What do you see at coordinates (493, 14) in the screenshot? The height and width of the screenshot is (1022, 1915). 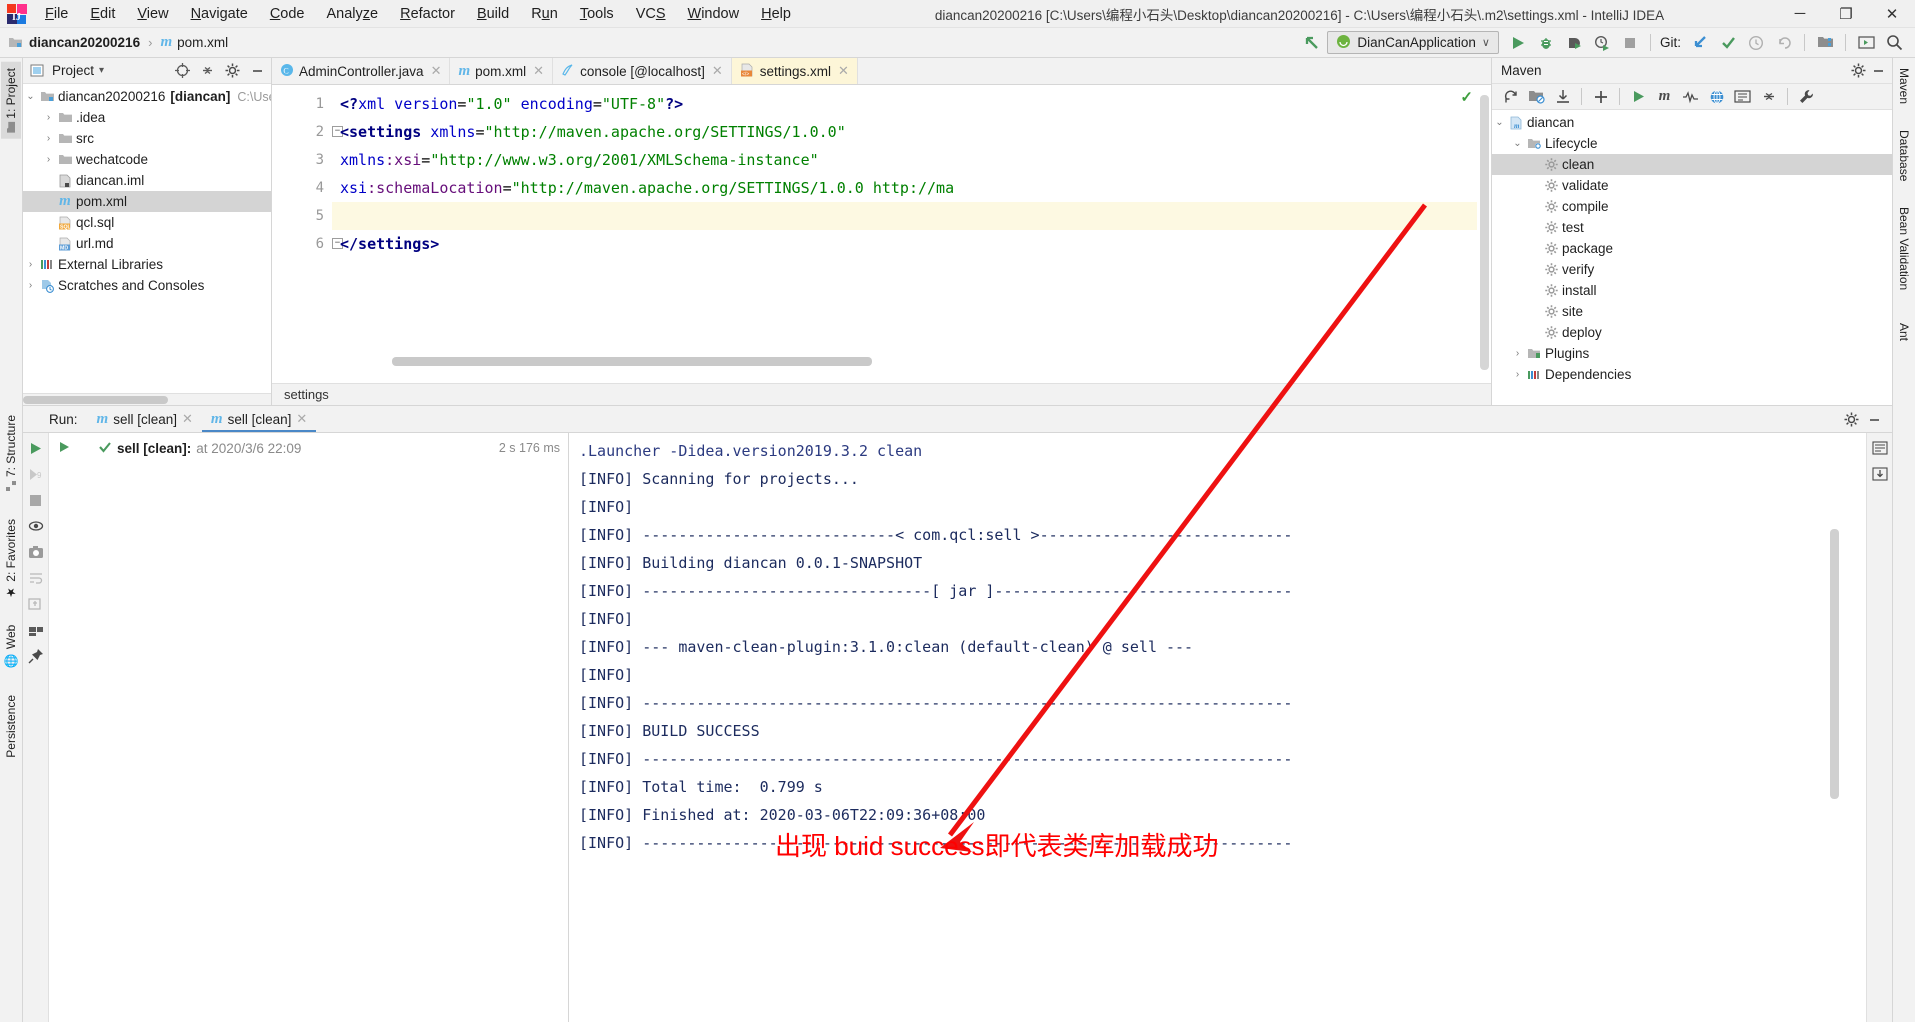 I see `menu-build: Build` at bounding box center [493, 14].